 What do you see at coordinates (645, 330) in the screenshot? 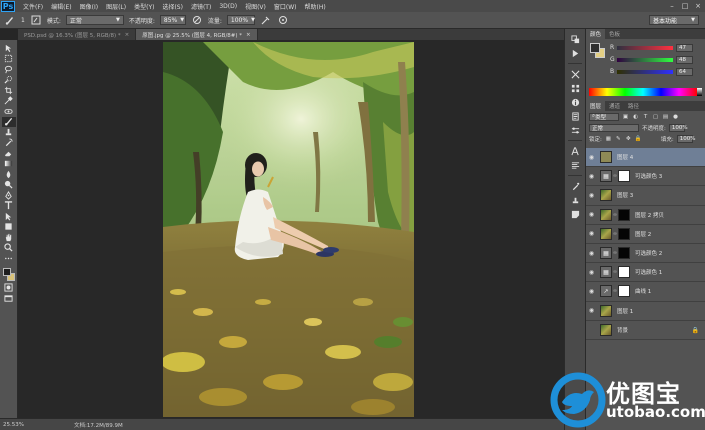
I see `layer-row: 背景 🔒` at bounding box center [645, 330].